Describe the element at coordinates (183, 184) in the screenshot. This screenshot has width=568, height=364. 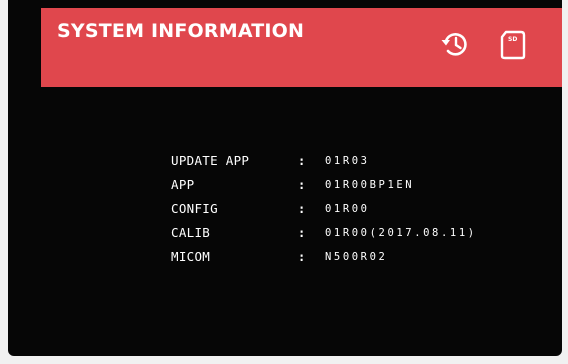
I see `info-label: APP` at that location.